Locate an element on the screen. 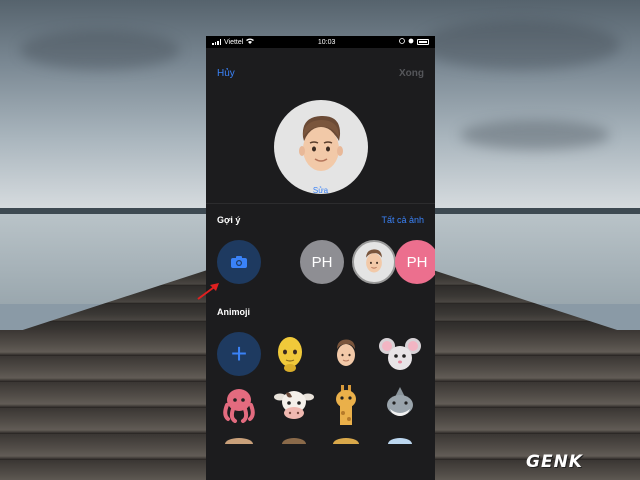 This screenshot has height=480, width=640. section-divider is located at coordinates (320, 203).